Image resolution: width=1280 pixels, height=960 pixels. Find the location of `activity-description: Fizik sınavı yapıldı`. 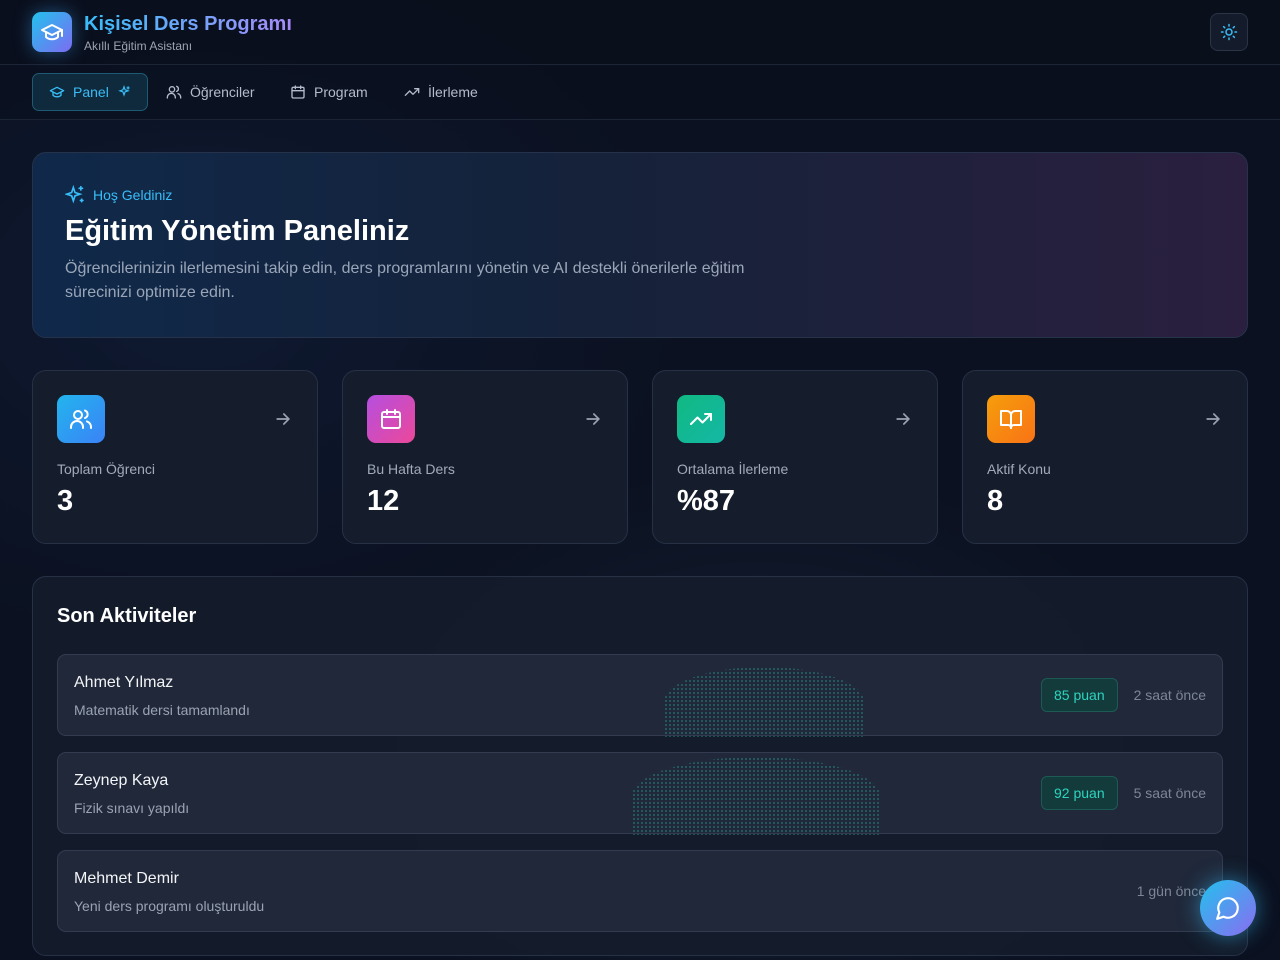

activity-description: Fizik sınavı yapıldı is located at coordinates (132, 808).